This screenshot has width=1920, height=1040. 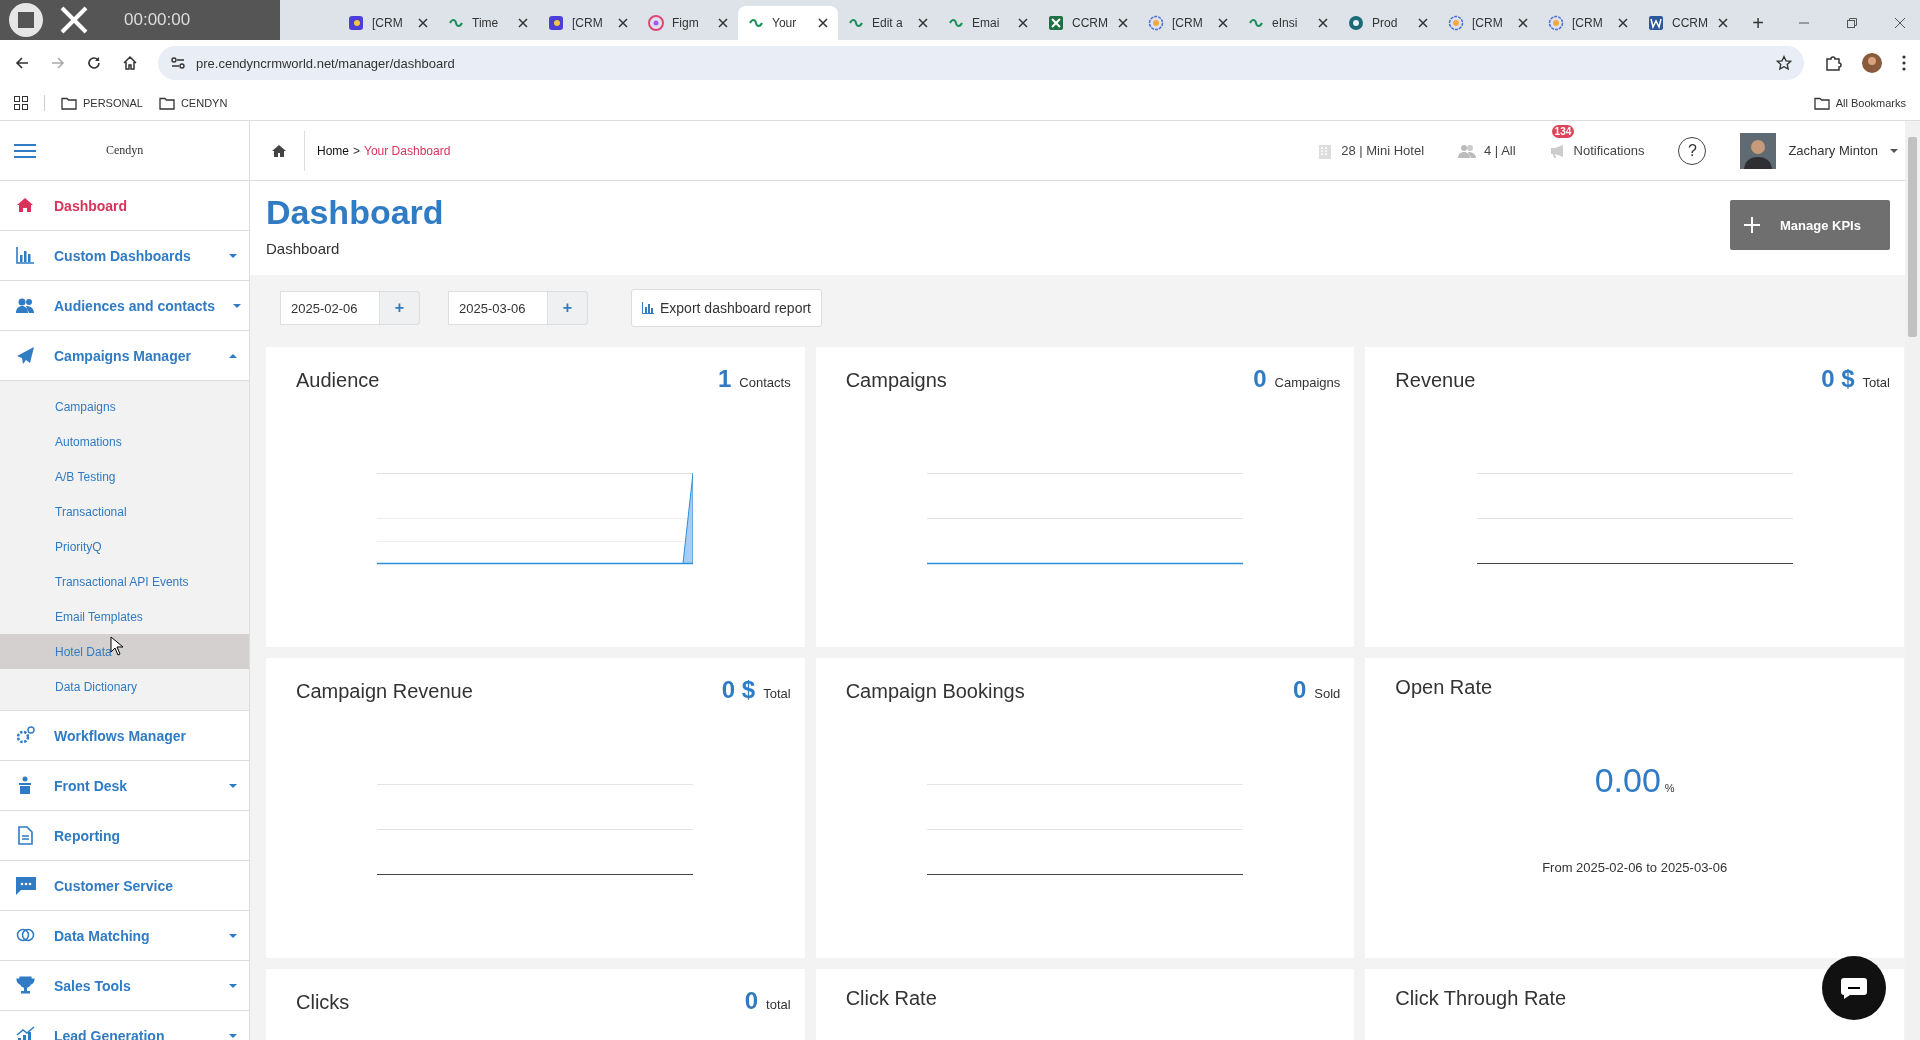 What do you see at coordinates (1563, 131) in the screenshot?
I see `notification-count: 134` at bounding box center [1563, 131].